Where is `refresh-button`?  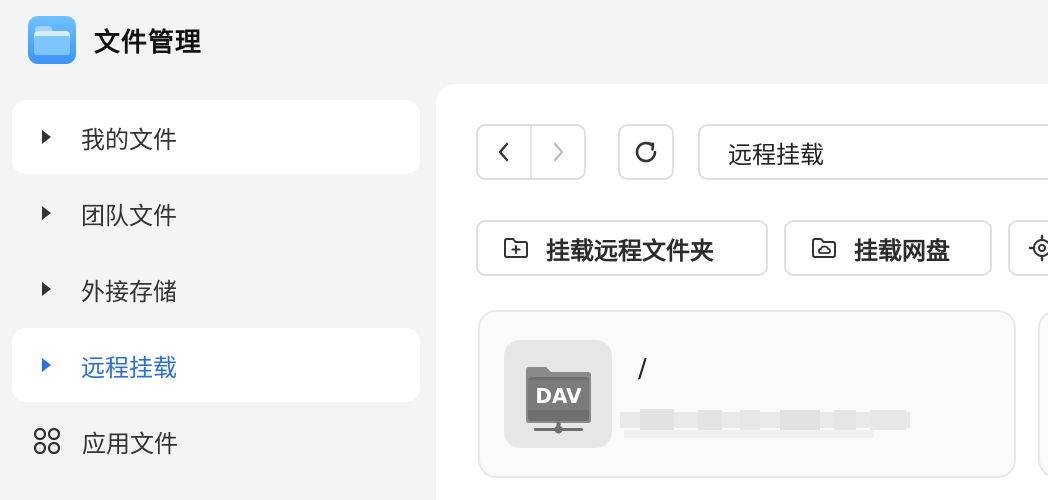 refresh-button is located at coordinates (646, 152).